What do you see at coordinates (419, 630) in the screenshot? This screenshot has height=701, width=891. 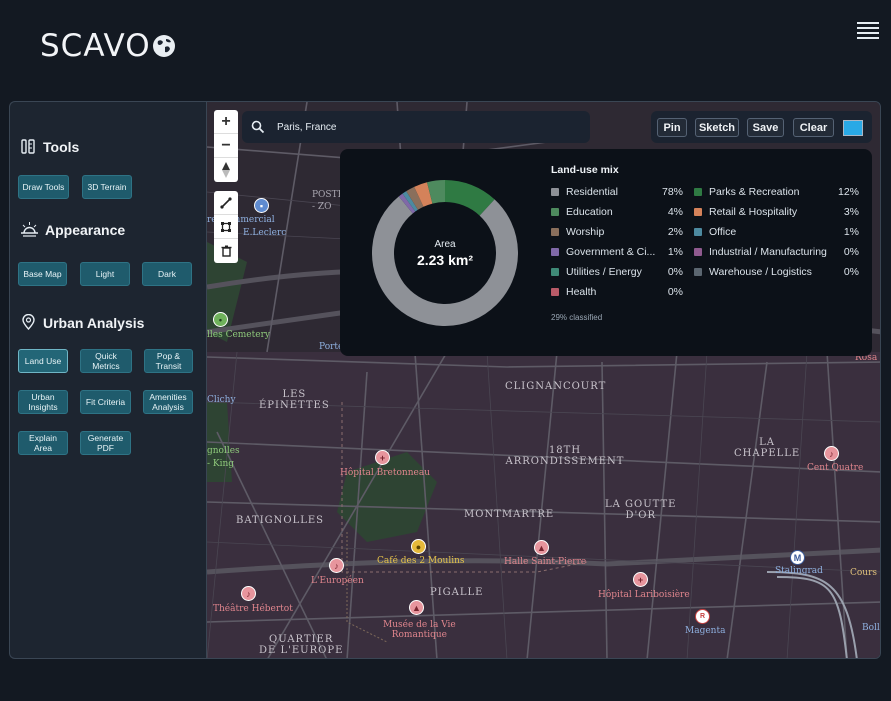 I see `poi-label-musee: Musée de la Vie Romantique` at bounding box center [419, 630].